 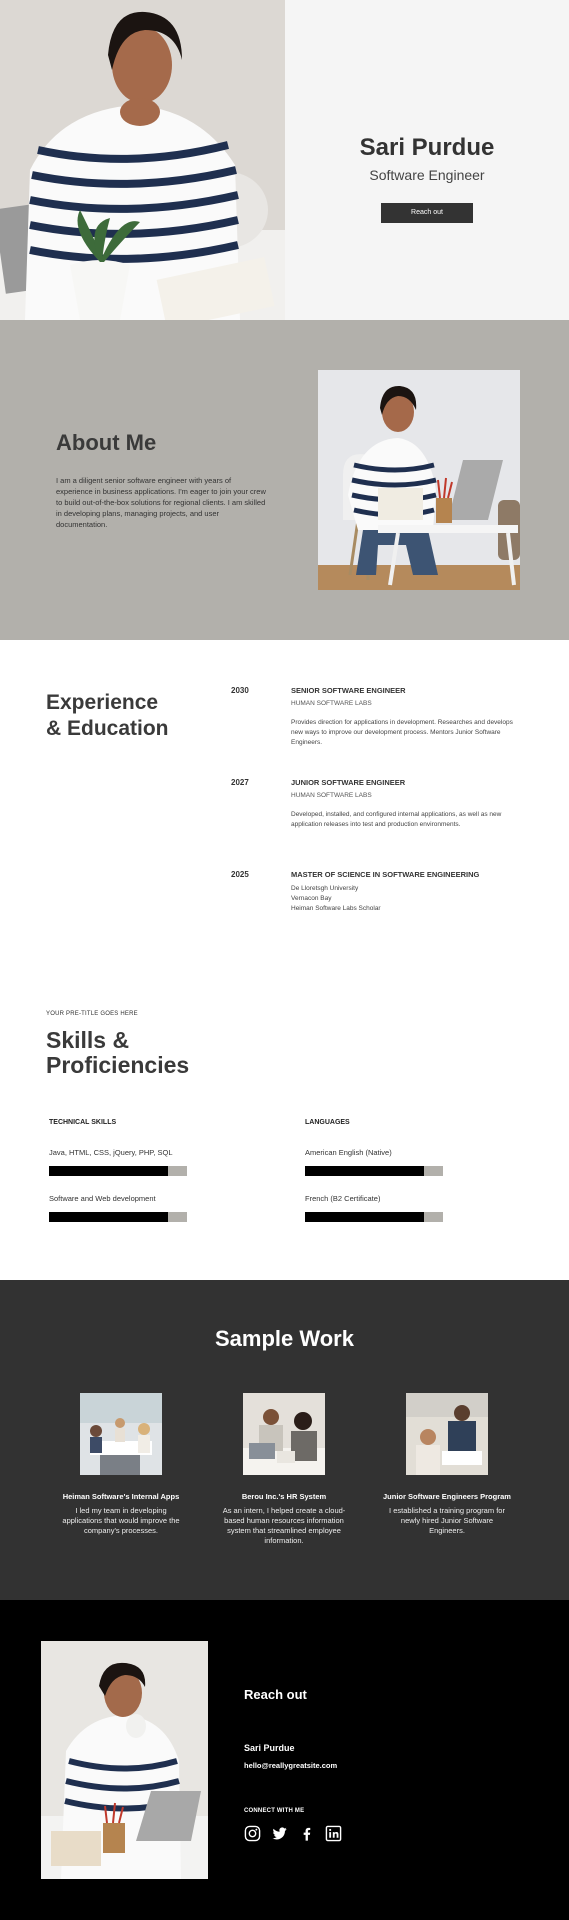 What do you see at coordinates (88, 1040) in the screenshot?
I see `skills-title-line1: Skills &` at bounding box center [88, 1040].